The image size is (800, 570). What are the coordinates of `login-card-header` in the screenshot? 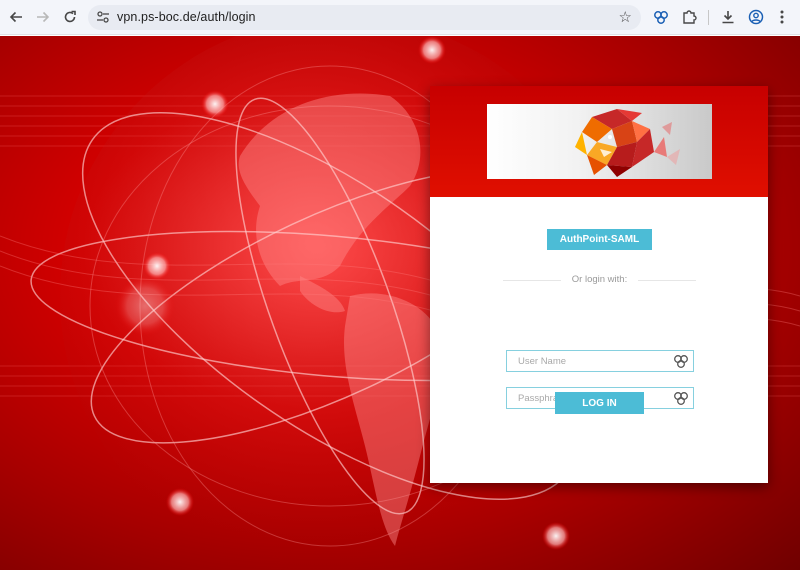 It's located at (599, 141).